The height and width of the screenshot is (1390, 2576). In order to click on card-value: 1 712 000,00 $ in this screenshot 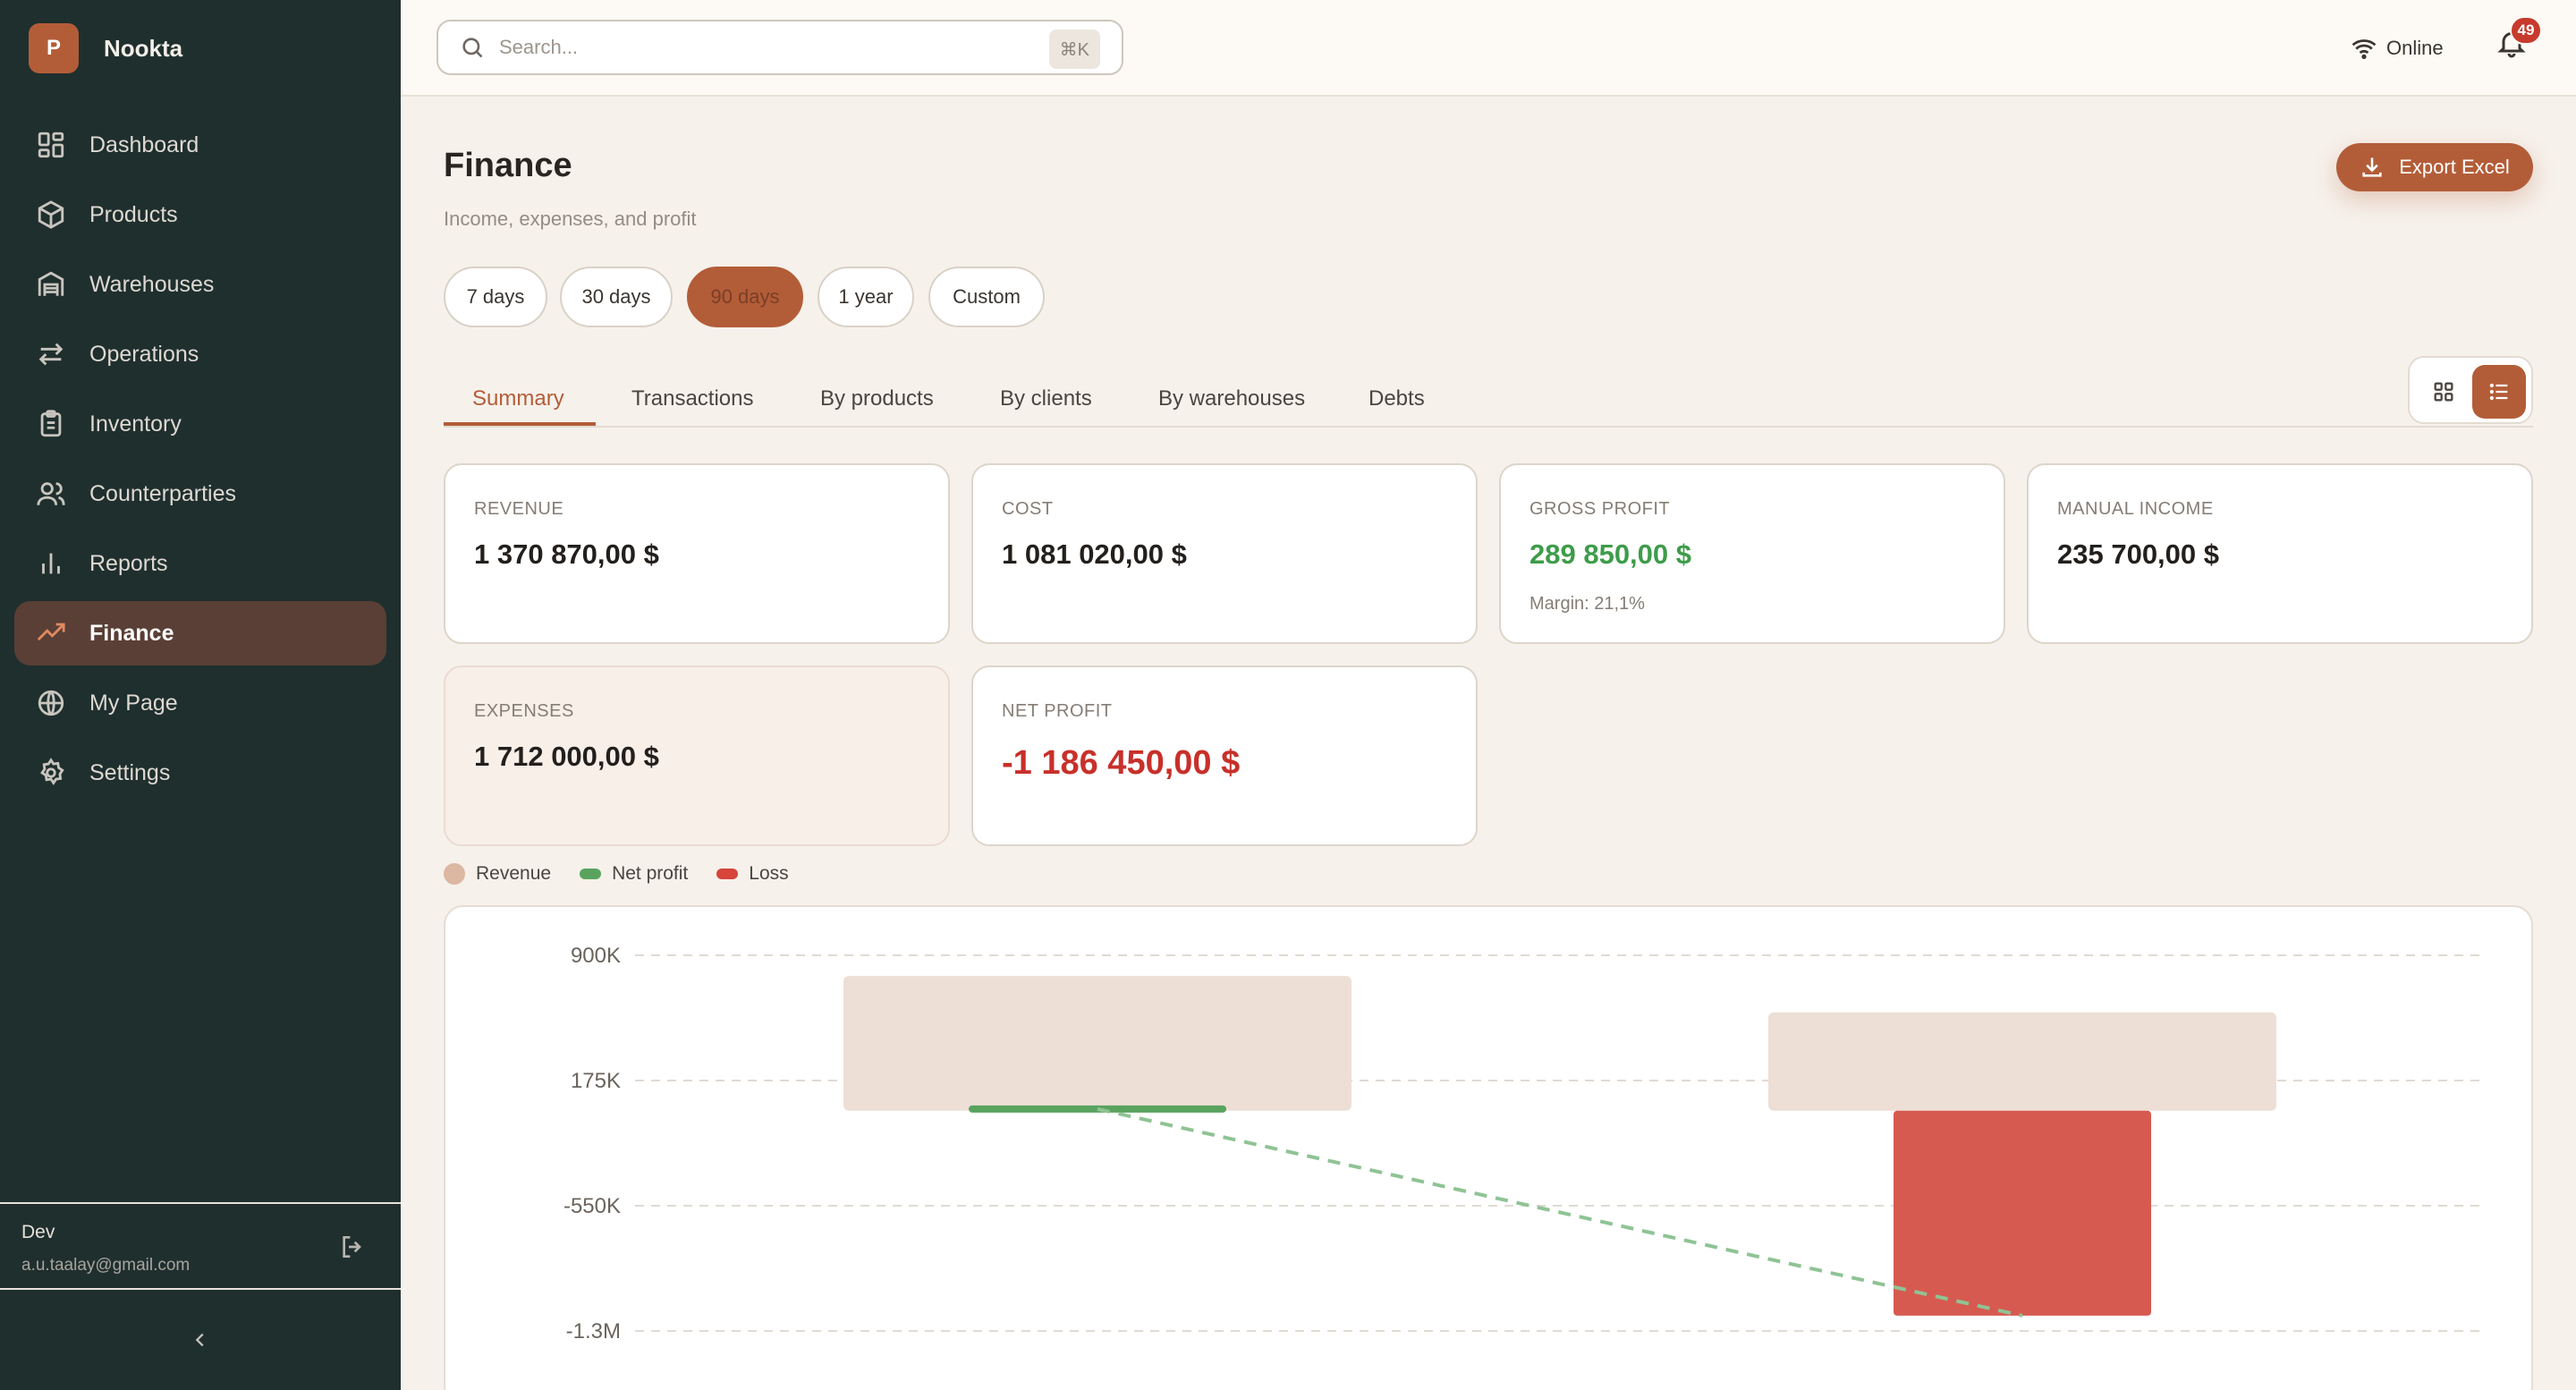, I will do `click(566, 756)`.